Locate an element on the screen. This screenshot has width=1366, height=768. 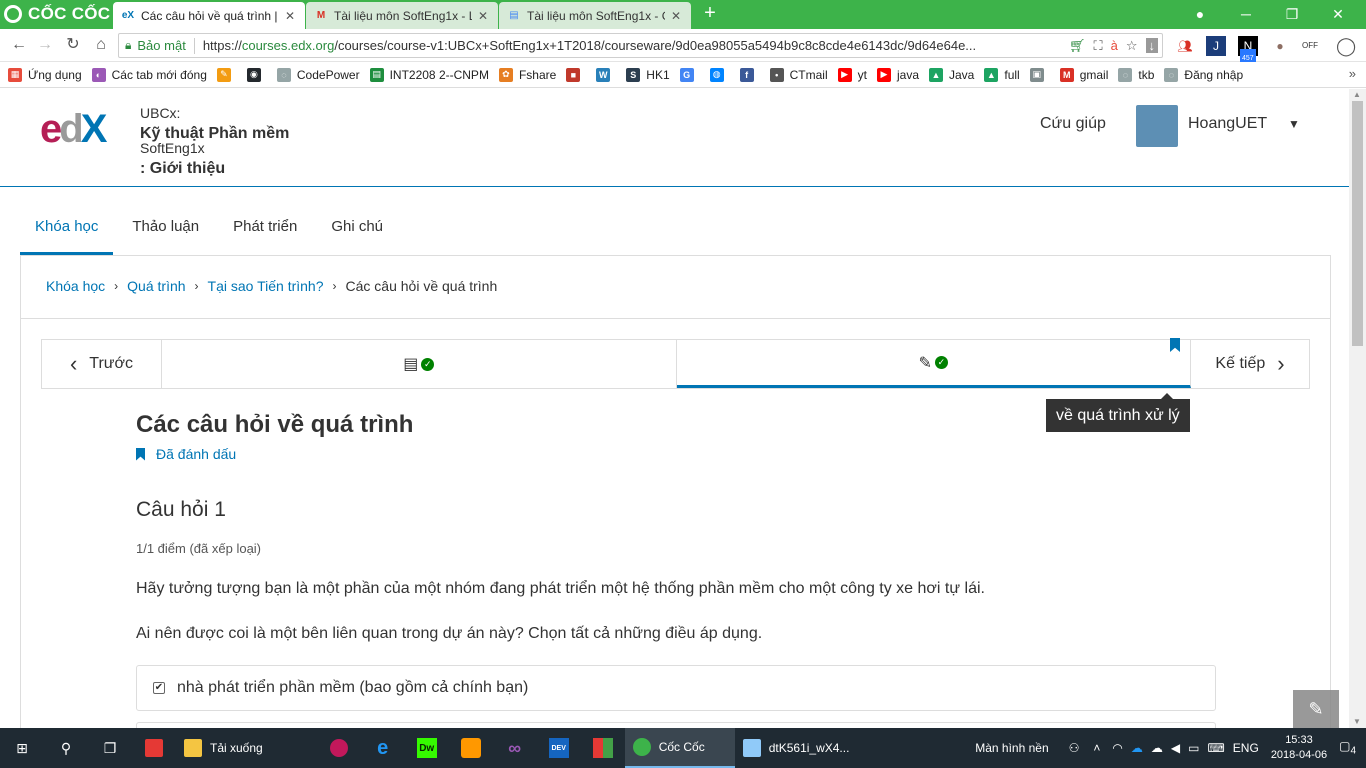
visual-studio-icon: ∞ is located at coordinates (515, 748).